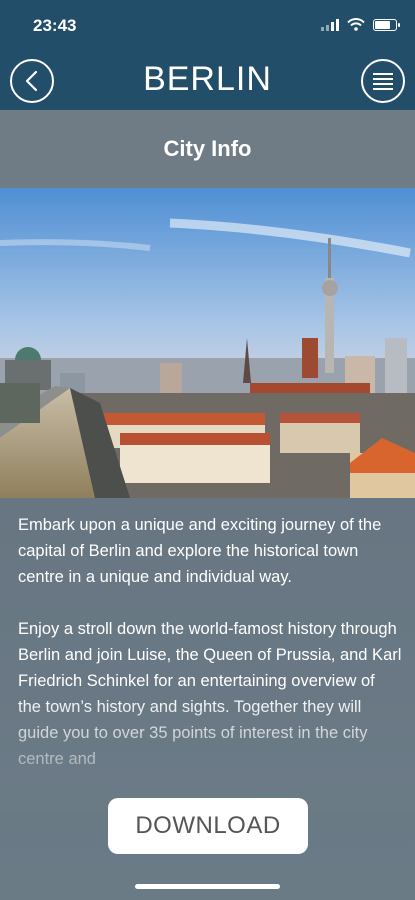 The image size is (415, 900). Describe the element at coordinates (207, 149) in the screenshot. I see `section-title: City Info` at that location.